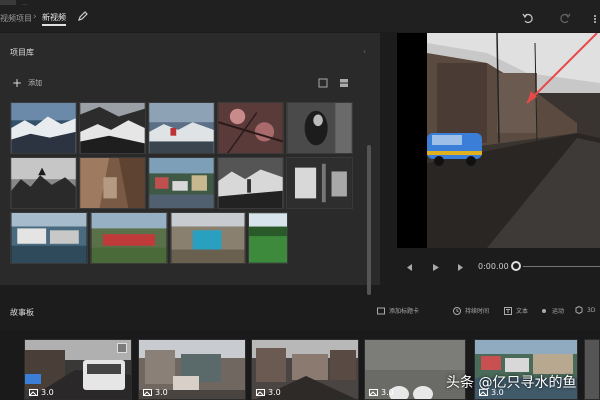 The image size is (600, 400). I want to click on duration-button: 持续时间, so click(471, 310).